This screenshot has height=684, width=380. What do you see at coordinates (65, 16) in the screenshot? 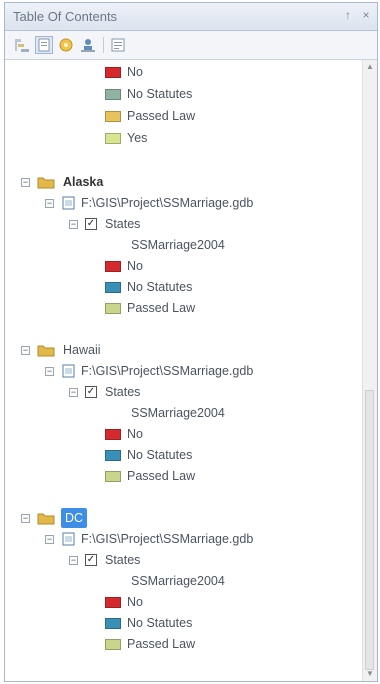
I see `window-title: Table Of Contents` at bounding box center [65, 16].